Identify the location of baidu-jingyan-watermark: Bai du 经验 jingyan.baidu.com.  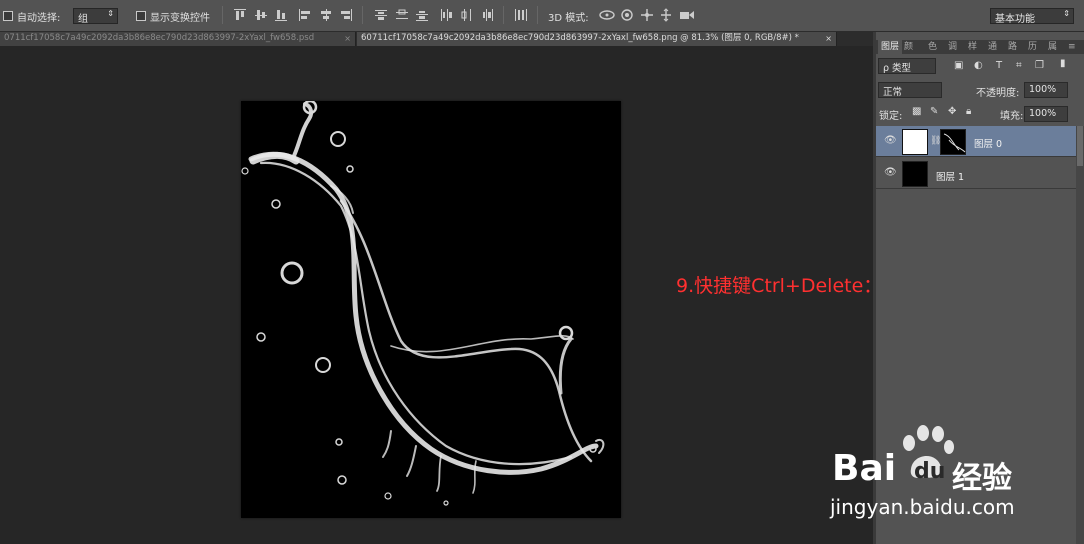
(932, 475).